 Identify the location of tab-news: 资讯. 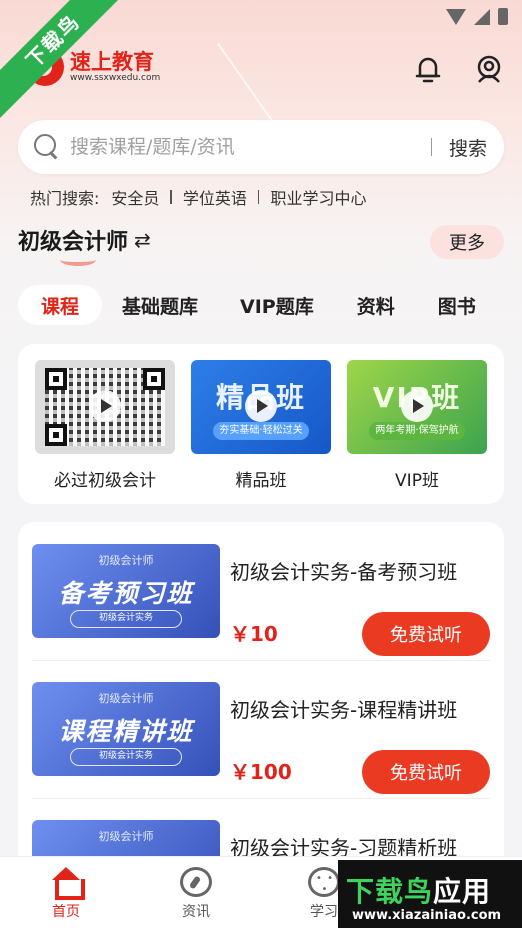
(196, 894).